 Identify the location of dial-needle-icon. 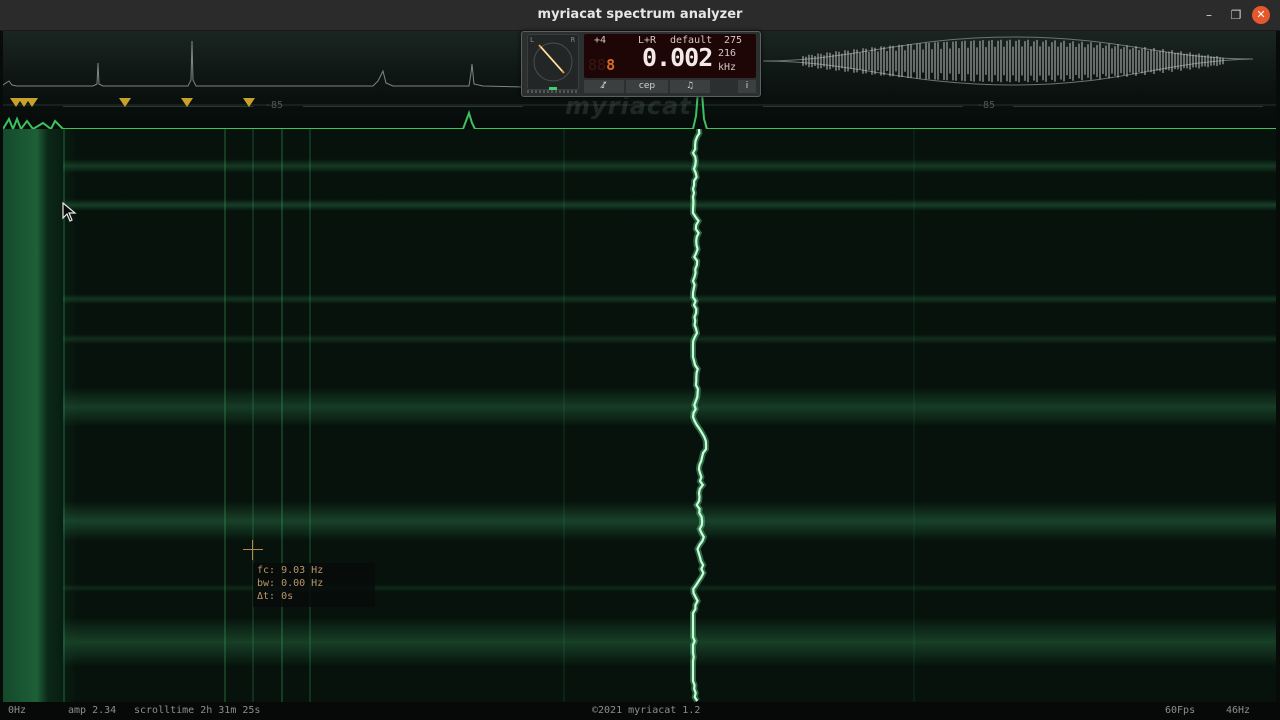
(553, 62).